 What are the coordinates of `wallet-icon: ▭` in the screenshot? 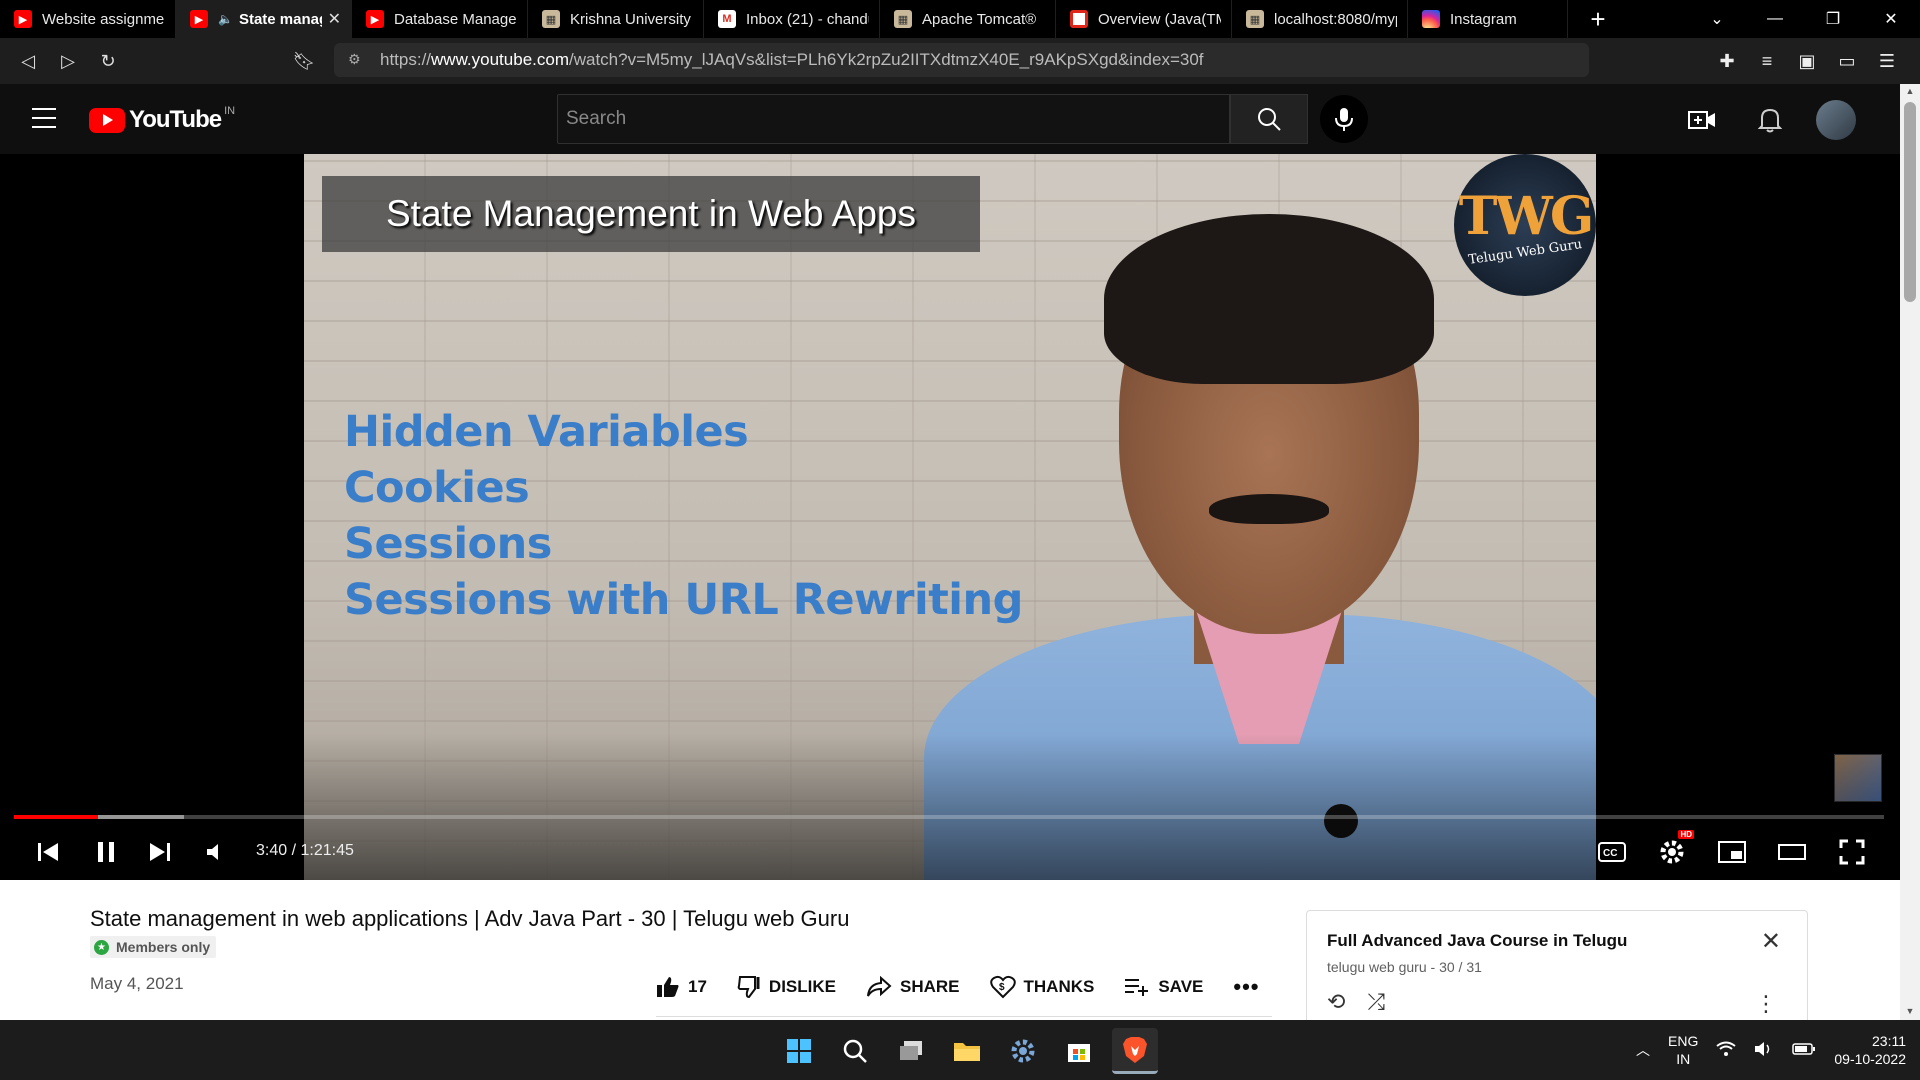 It's located at (1847, 61).